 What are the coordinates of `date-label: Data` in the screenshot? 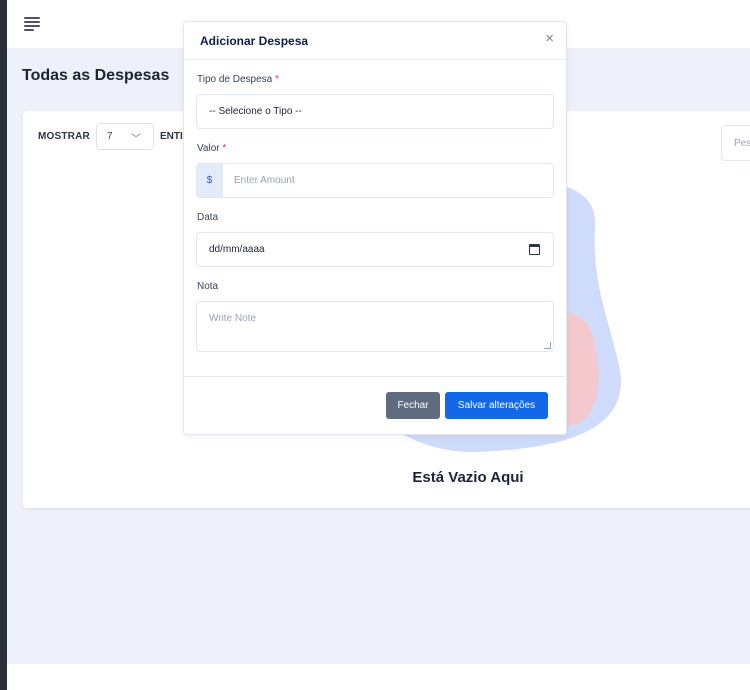 It's located at (208, 217).